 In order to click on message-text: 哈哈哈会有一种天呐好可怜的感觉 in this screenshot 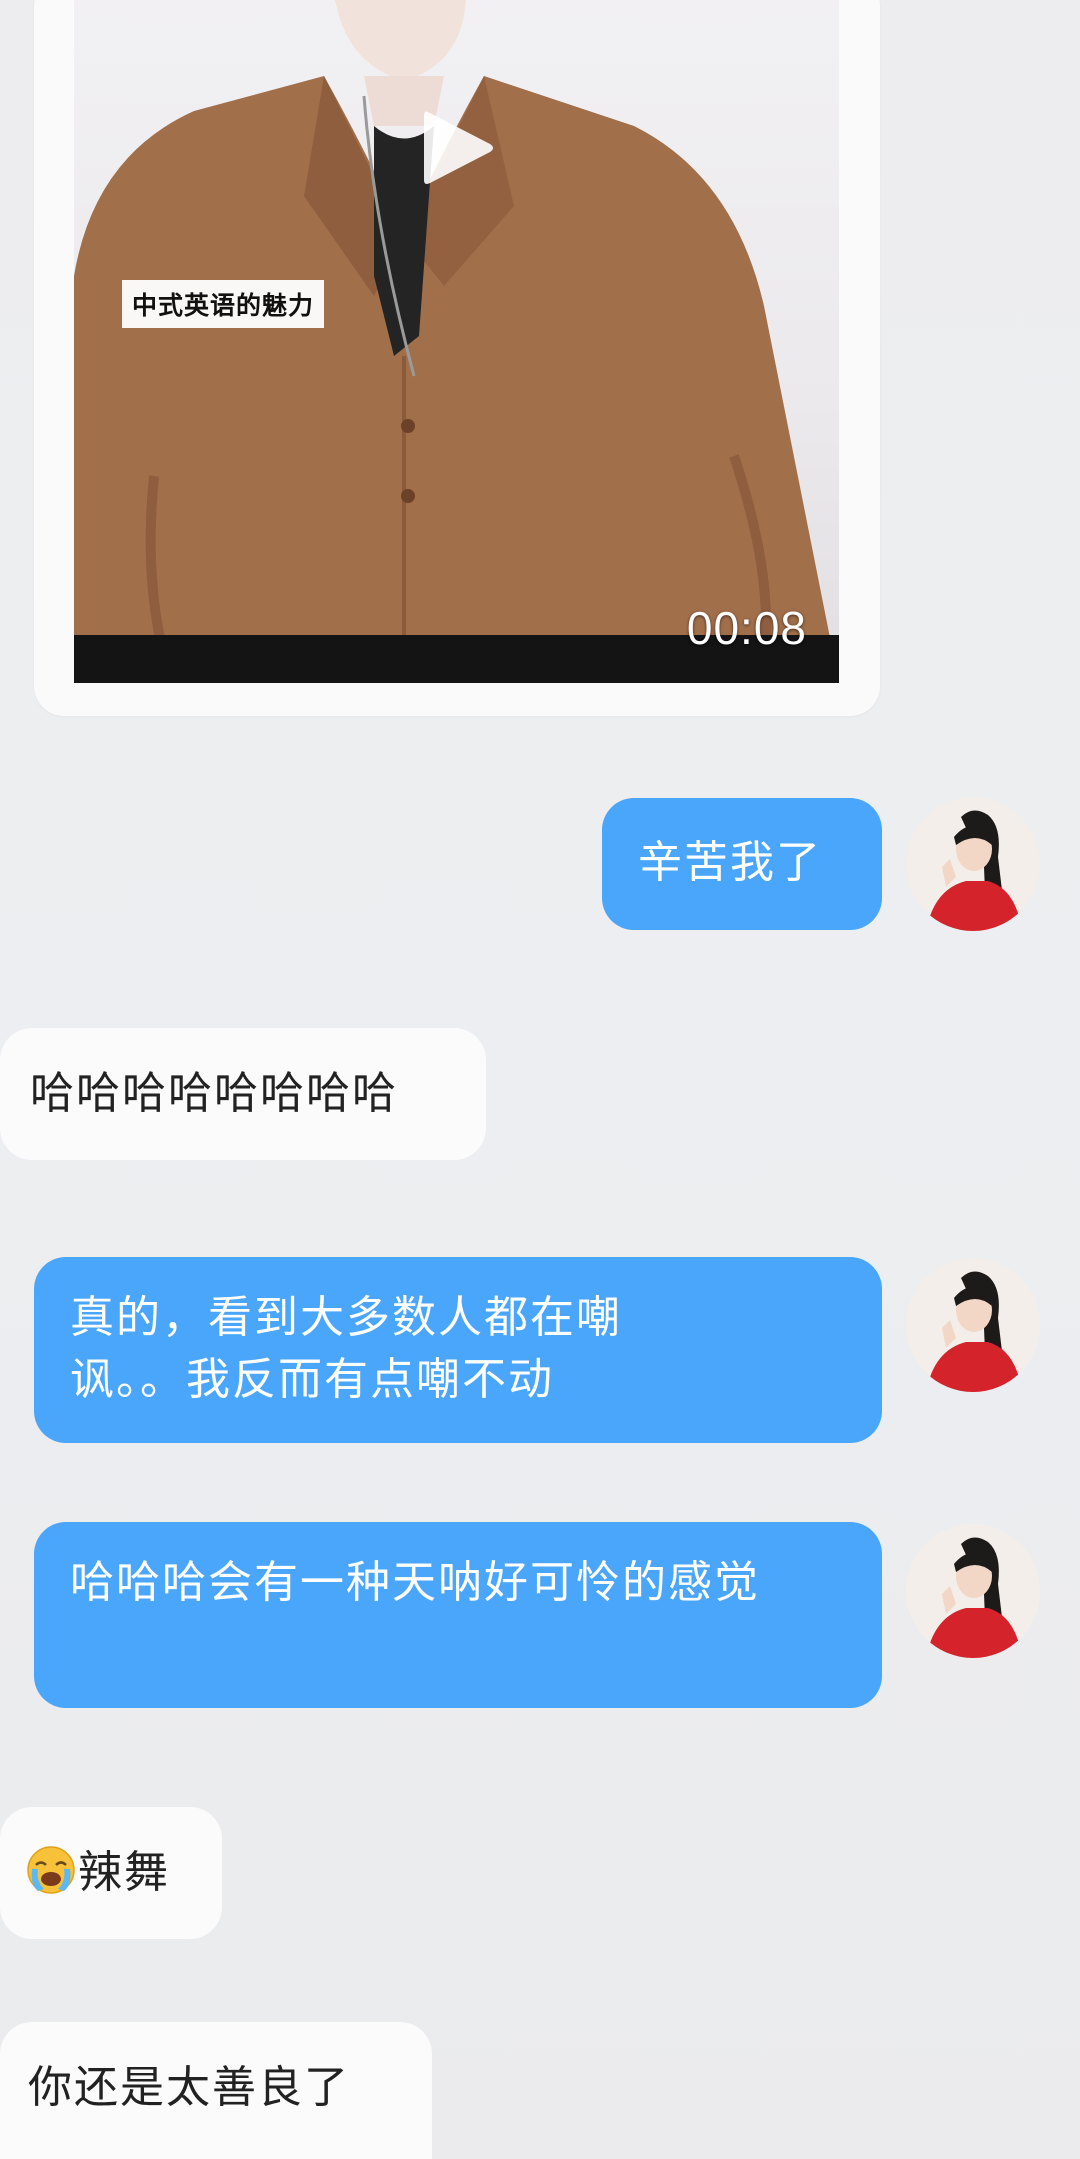, I will do `click(415, 1582)`.